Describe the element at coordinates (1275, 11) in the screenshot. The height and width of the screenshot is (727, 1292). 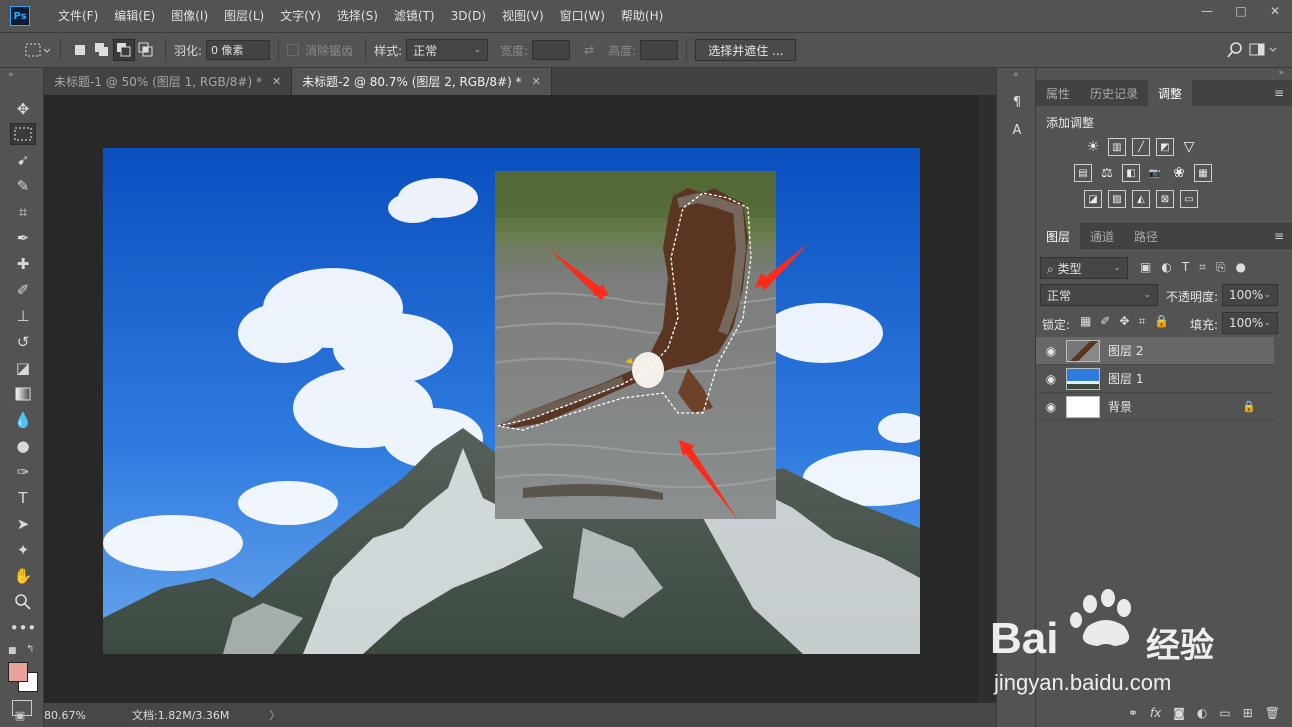
I see `close-button: ✕` at that location.